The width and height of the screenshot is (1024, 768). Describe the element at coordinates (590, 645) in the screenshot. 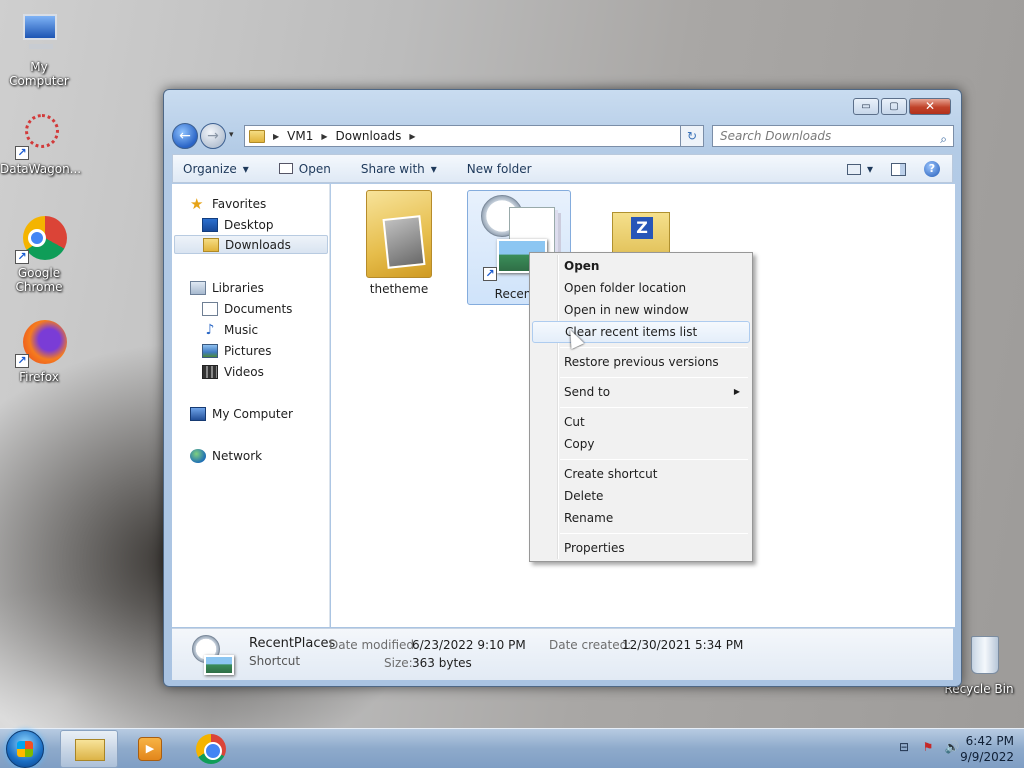

I see `date-created-label: Date created:` at that location.